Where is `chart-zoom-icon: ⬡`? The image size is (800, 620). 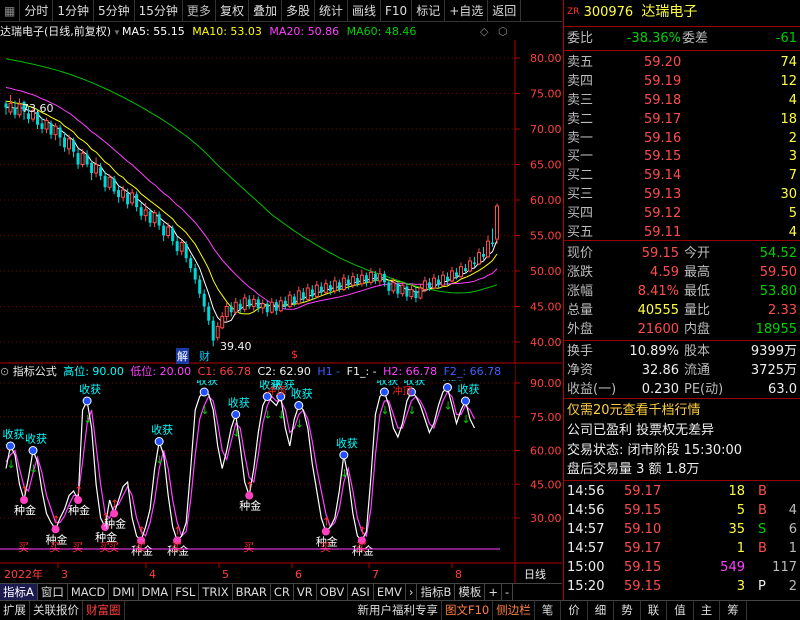 chart-zoom-icon: ⬡ is located at coordinates (503, 31).